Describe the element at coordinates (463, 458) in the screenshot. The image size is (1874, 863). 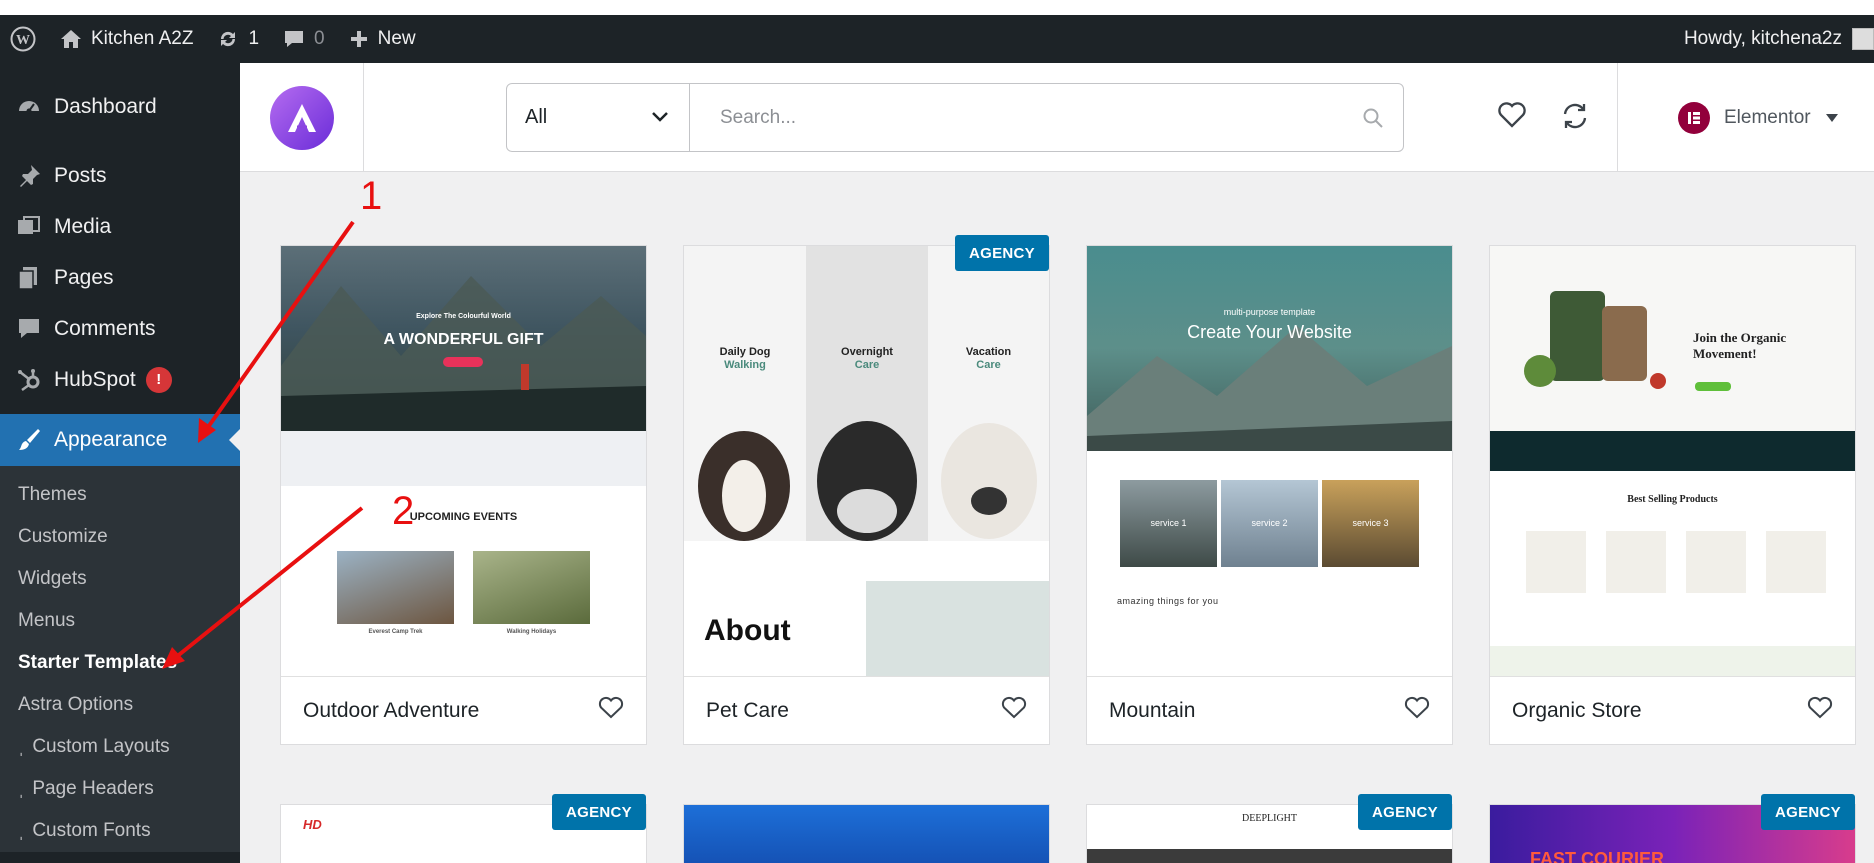
I see `testimonial-band` at that location.